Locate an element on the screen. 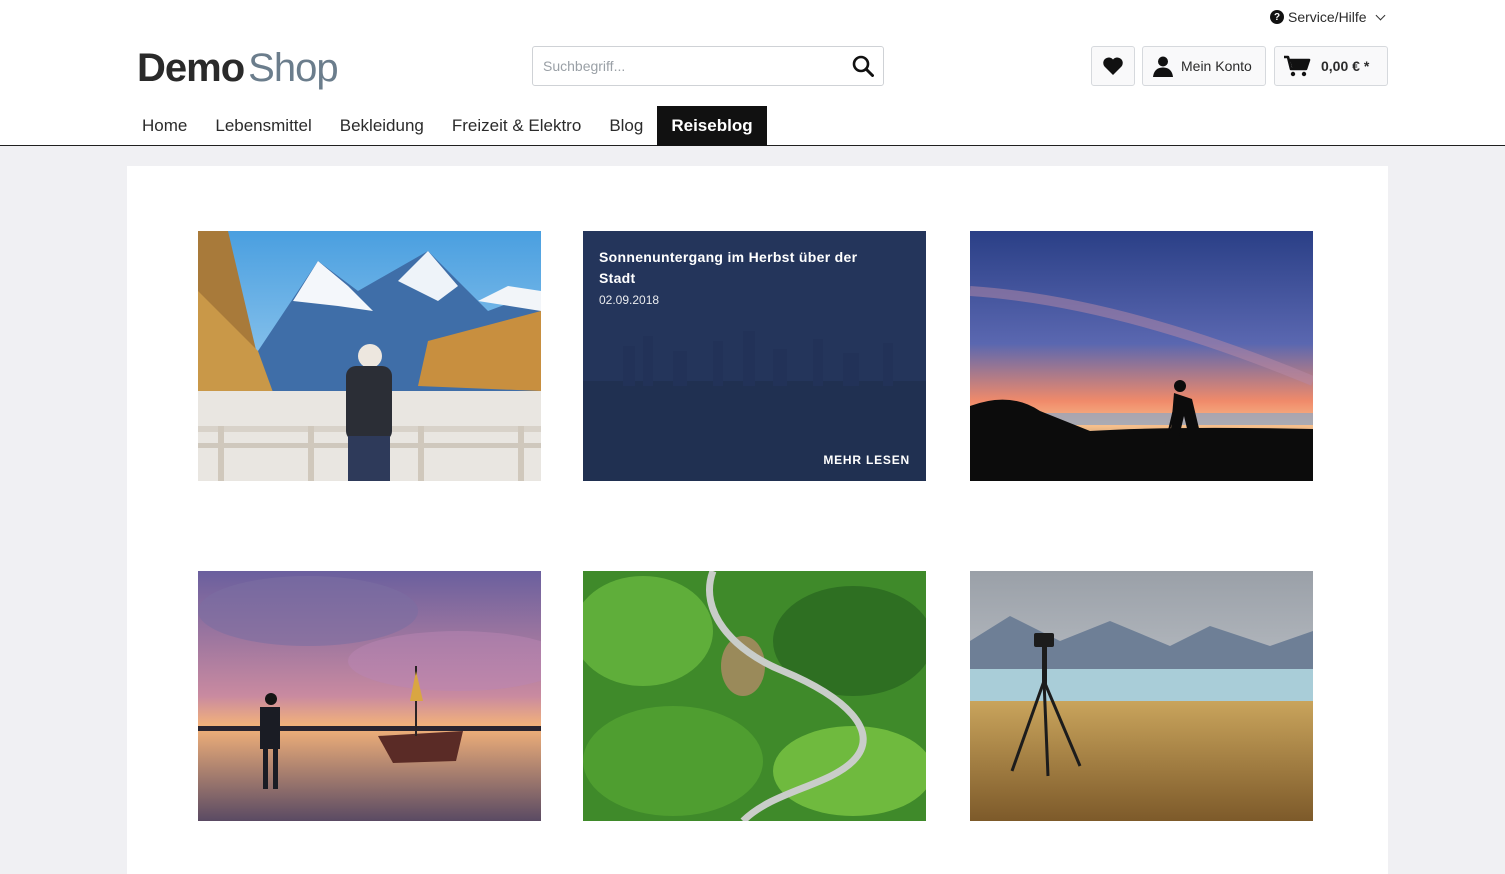 The height and width of the screenshot is (874, 1505). blog-tile-boat-sunset is located at coordinates (369, 696).